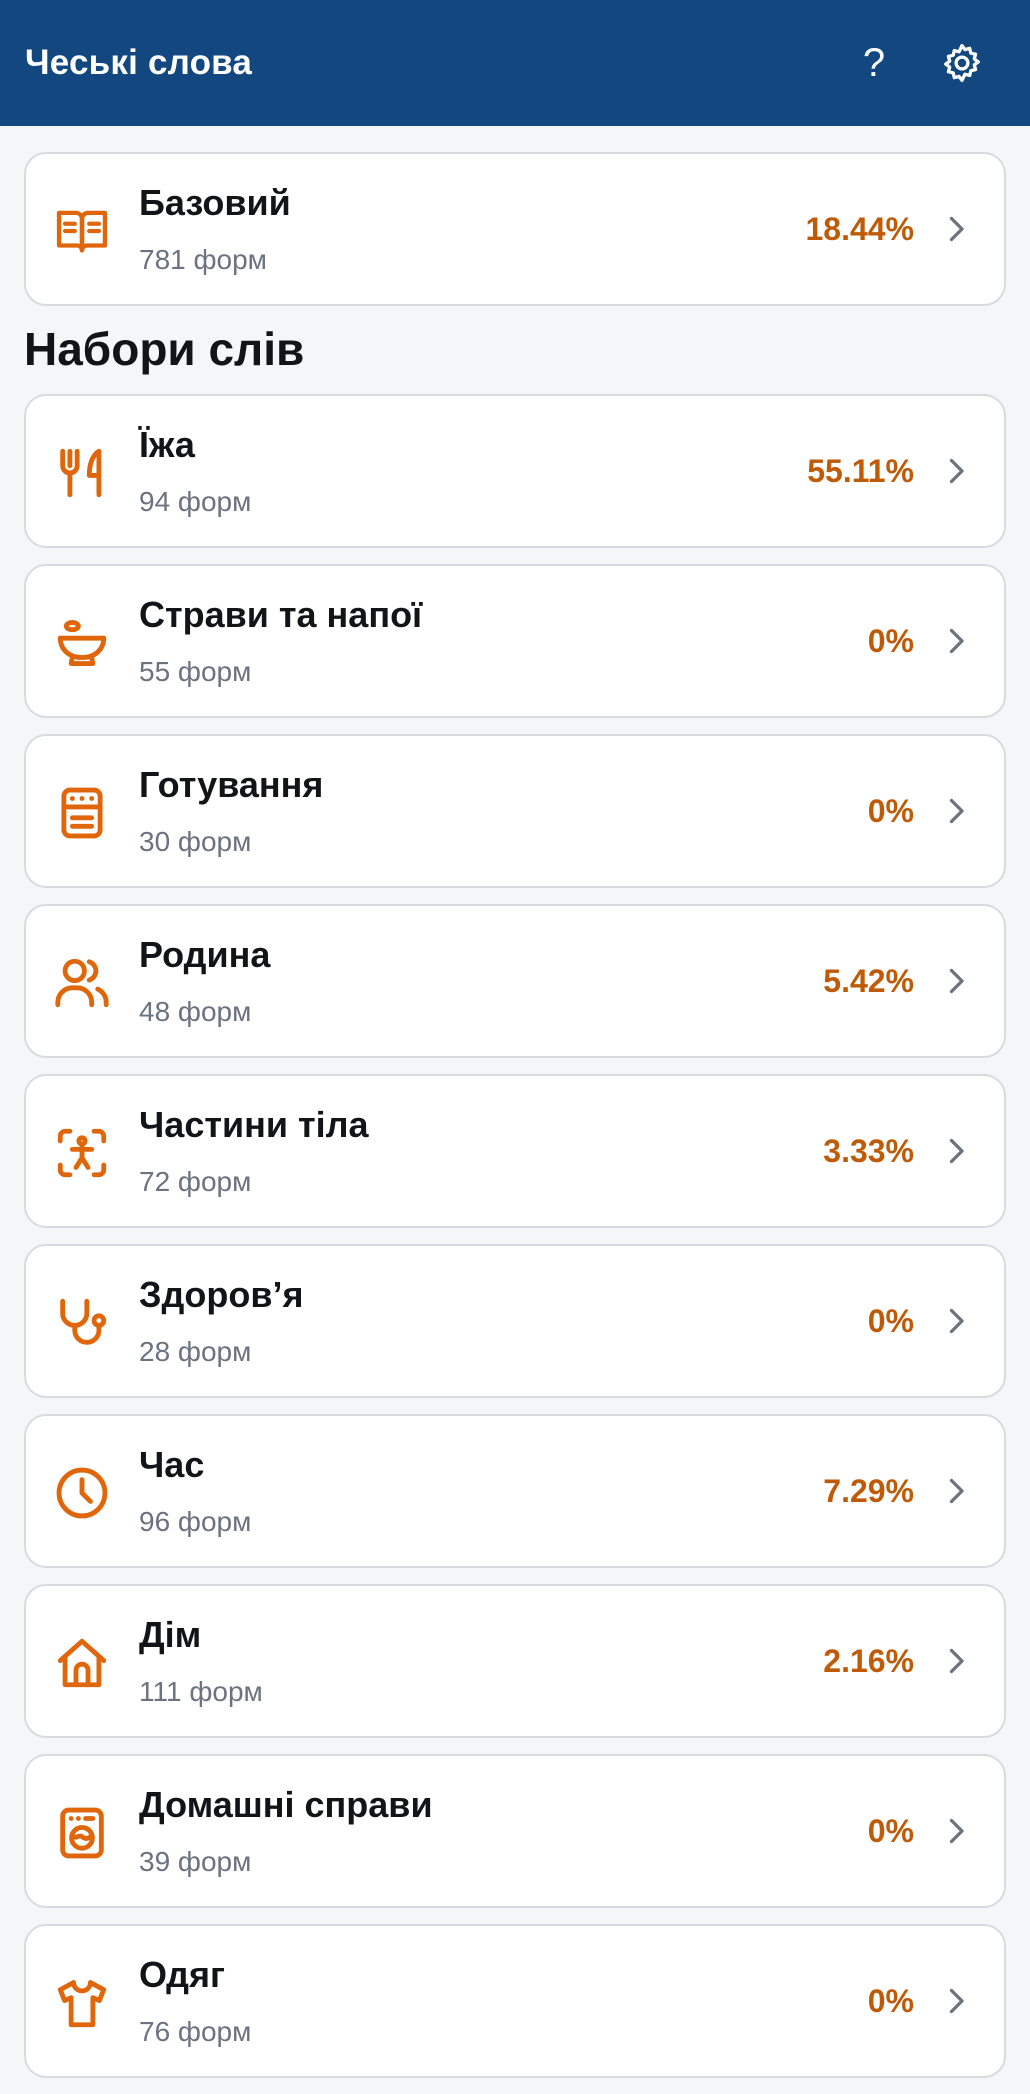 This screenshot has height=2094, width=1030. Describe the element at coordinates (203, 259) in the screenshot. I see `set-form-count: 781 форм` at that location.